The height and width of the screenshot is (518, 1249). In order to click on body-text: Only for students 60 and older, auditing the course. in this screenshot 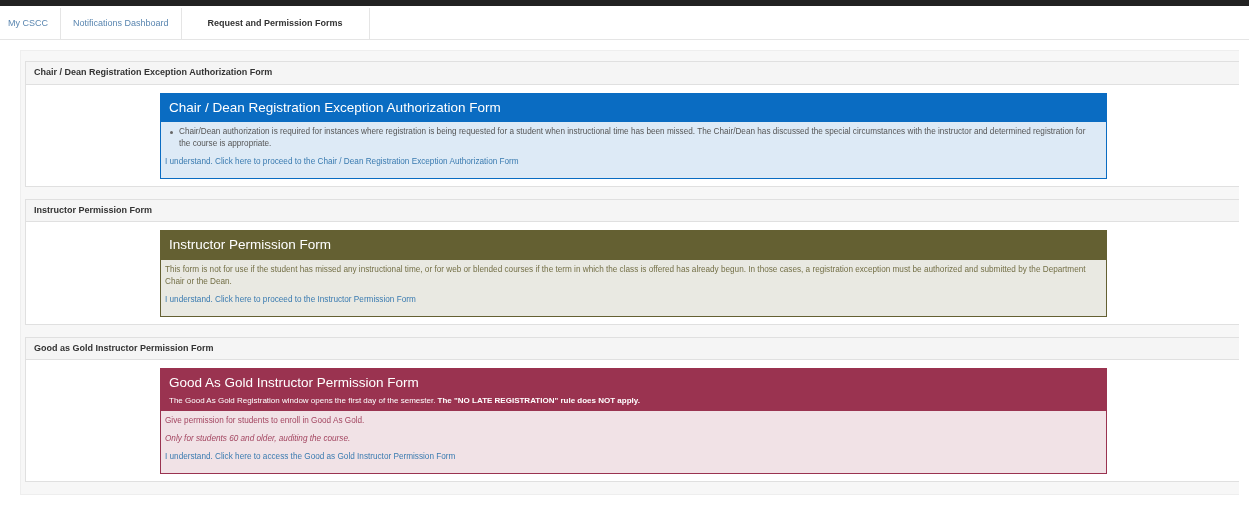, I will do `click(258, 439)`.